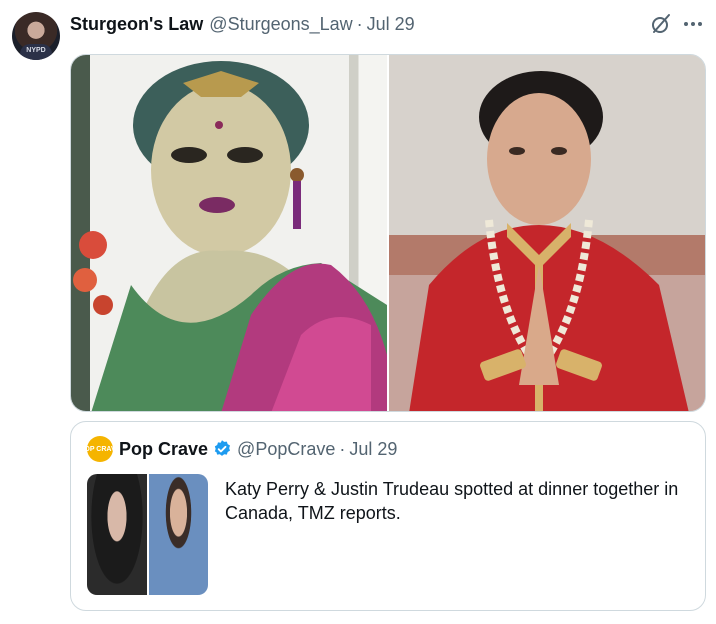 This screenshot has height=624, width=716. Describe the element at coordinates (36, 52) in the screenshot. I see `avatar-shirt-text: NYPD` at that location.